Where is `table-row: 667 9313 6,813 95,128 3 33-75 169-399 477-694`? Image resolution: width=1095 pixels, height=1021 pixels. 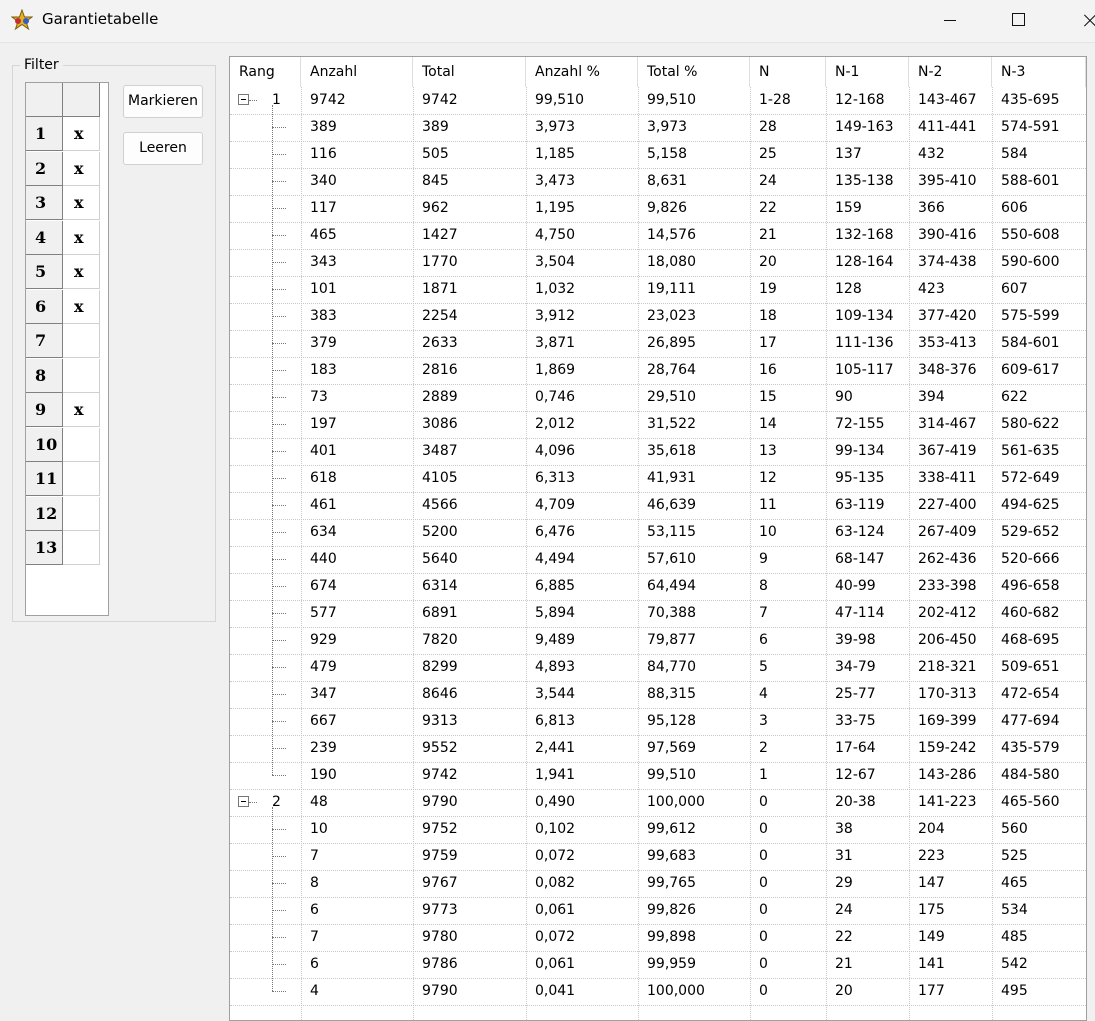
table-row: 667 9313 6,813 95,128 3 33-75 169-399 477-694 is located at coordinates (658, 722).